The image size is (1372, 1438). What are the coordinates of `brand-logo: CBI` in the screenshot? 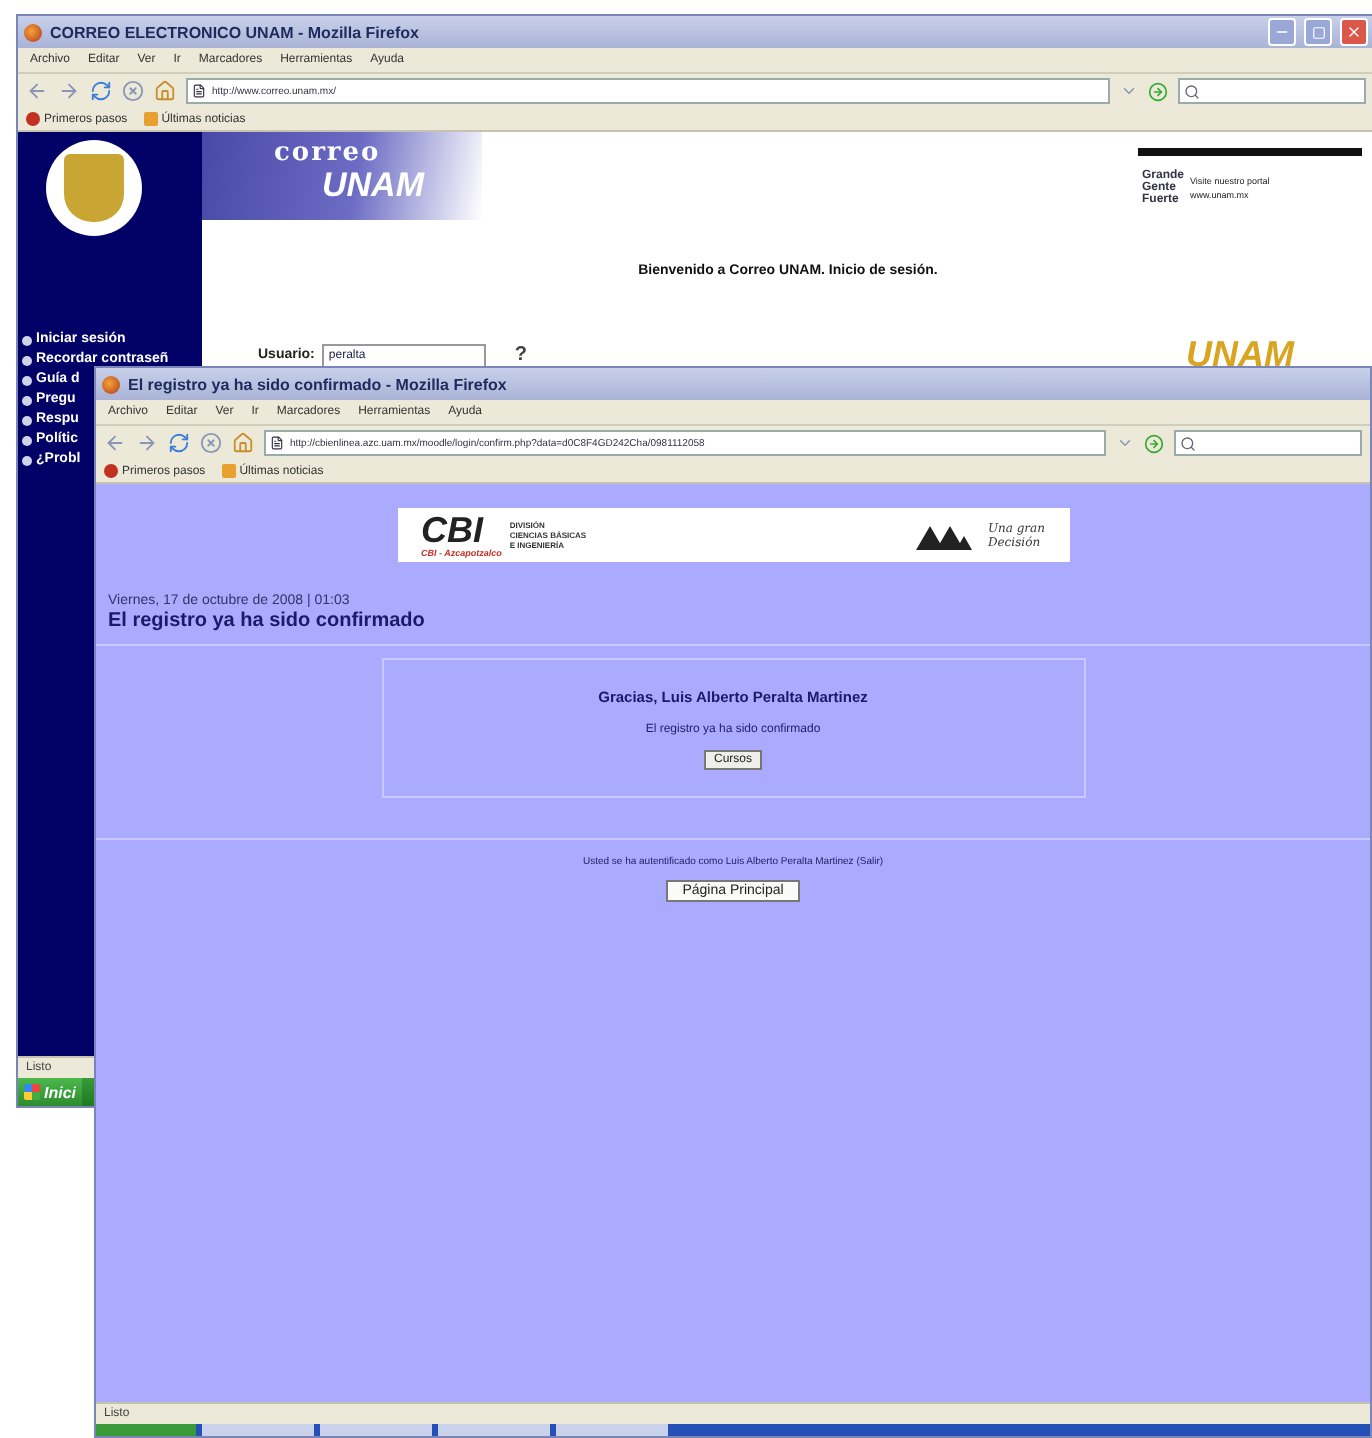 It's located at (453, 530).